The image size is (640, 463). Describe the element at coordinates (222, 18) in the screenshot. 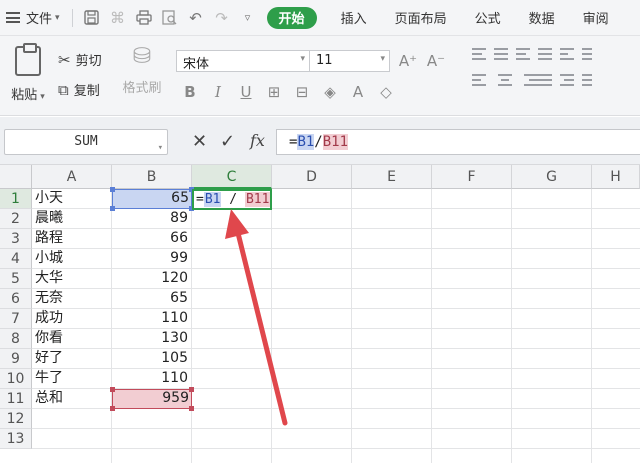

I see `redo-icon: ↷` at that location.